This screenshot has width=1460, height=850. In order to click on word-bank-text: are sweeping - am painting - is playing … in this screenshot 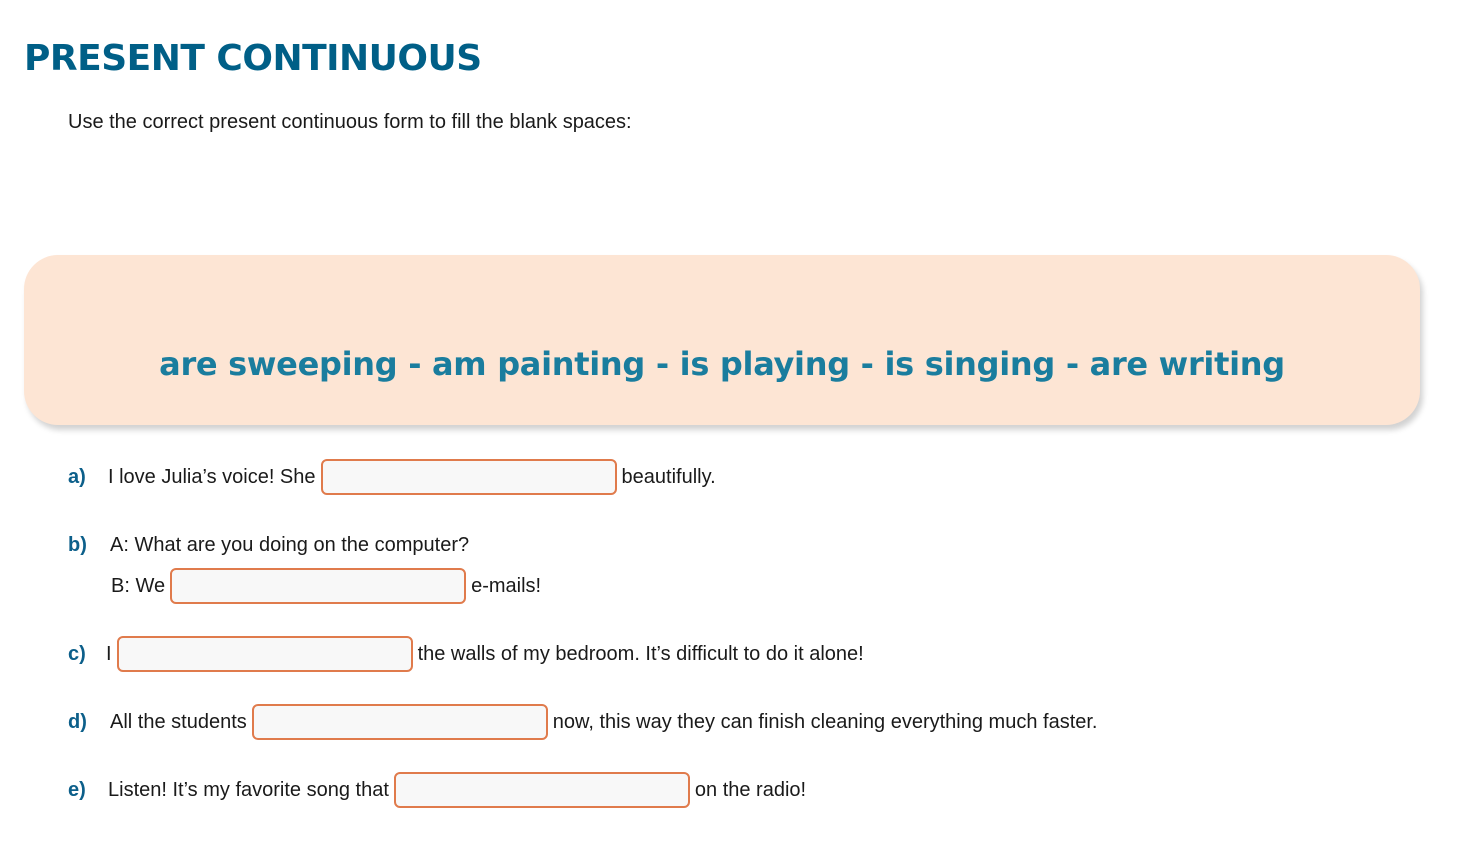, I will do `click(722, 364)`.